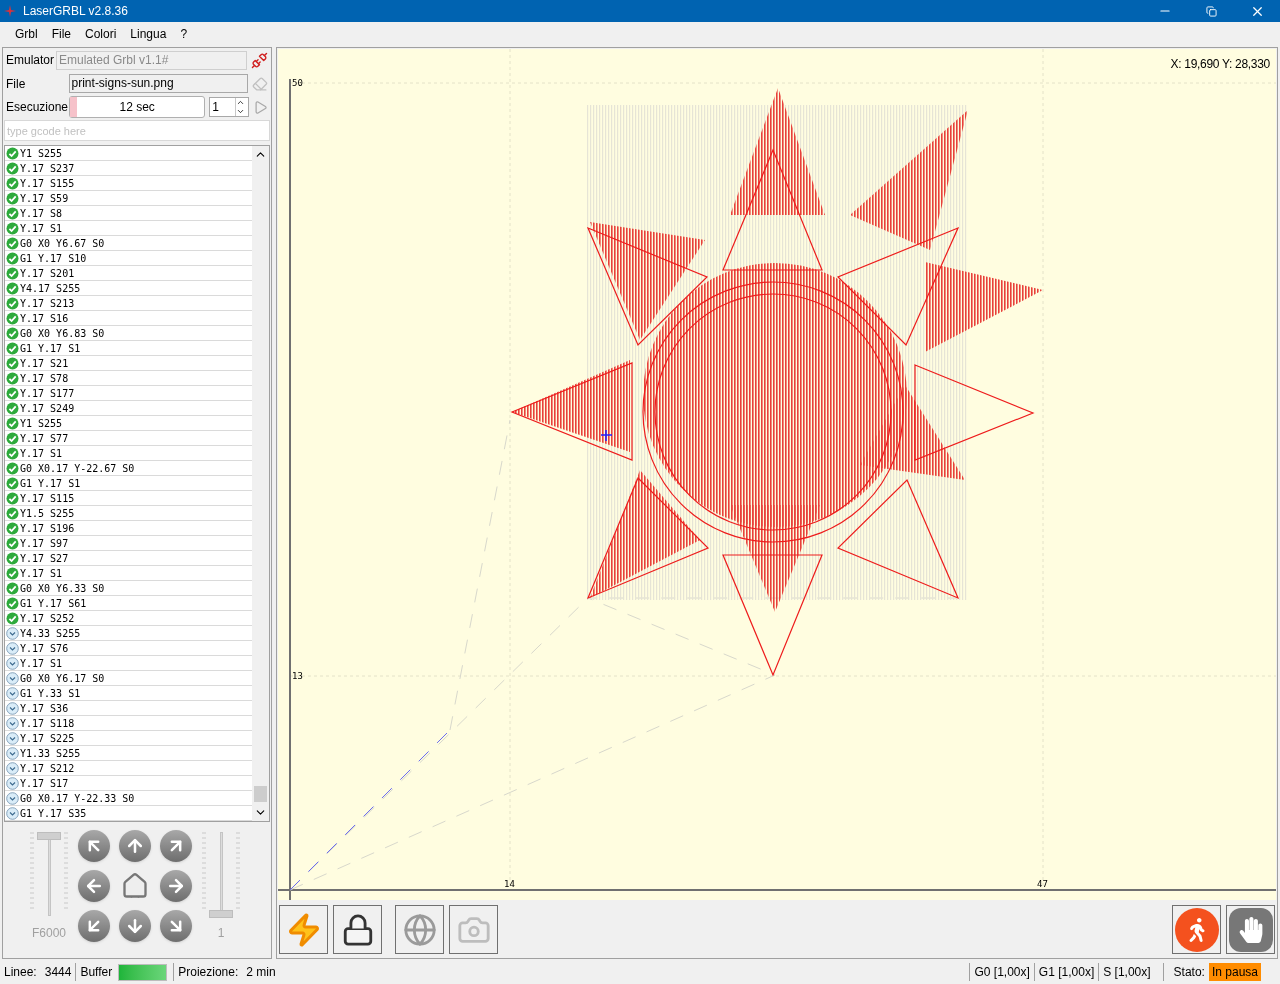  I want to click on gcode-row: Y.17 S21, so click(128, 363).